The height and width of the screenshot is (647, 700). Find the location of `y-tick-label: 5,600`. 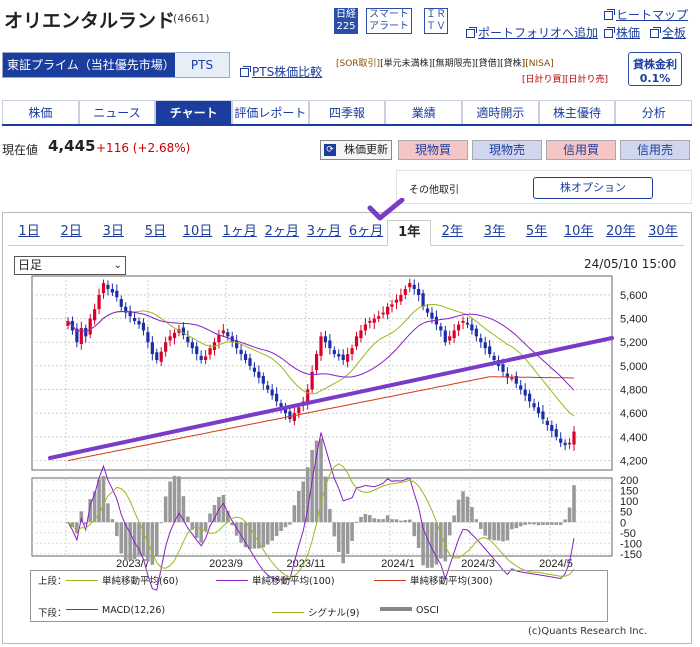

y-tick-label: 5,600 is located at coordinates (634, 296).